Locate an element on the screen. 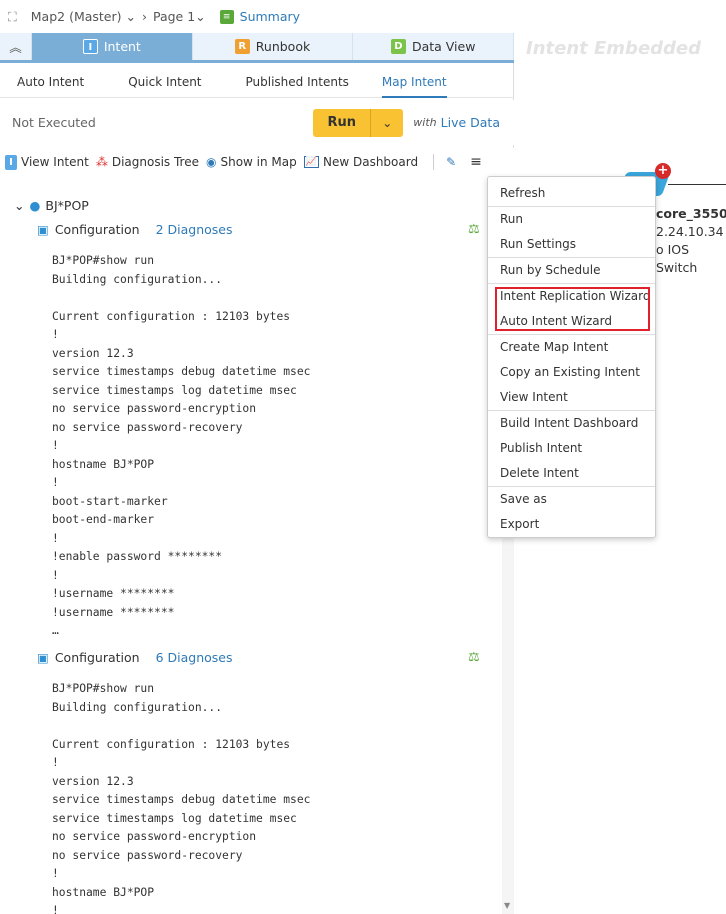 This screenshot has width=726, height=914. menu-item-copy-existing-intent: Copy an Existing Intent is located at coordinates (571, 372).